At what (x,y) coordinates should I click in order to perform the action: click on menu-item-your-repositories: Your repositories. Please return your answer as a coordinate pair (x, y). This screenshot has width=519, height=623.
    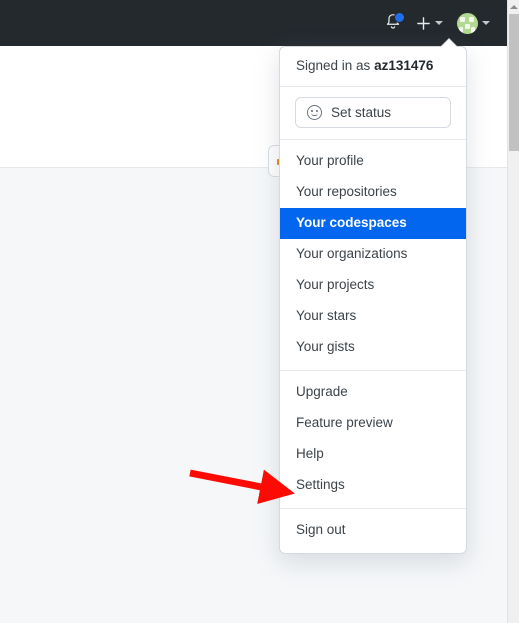
    Looking at the image, I should click on (373, 192).